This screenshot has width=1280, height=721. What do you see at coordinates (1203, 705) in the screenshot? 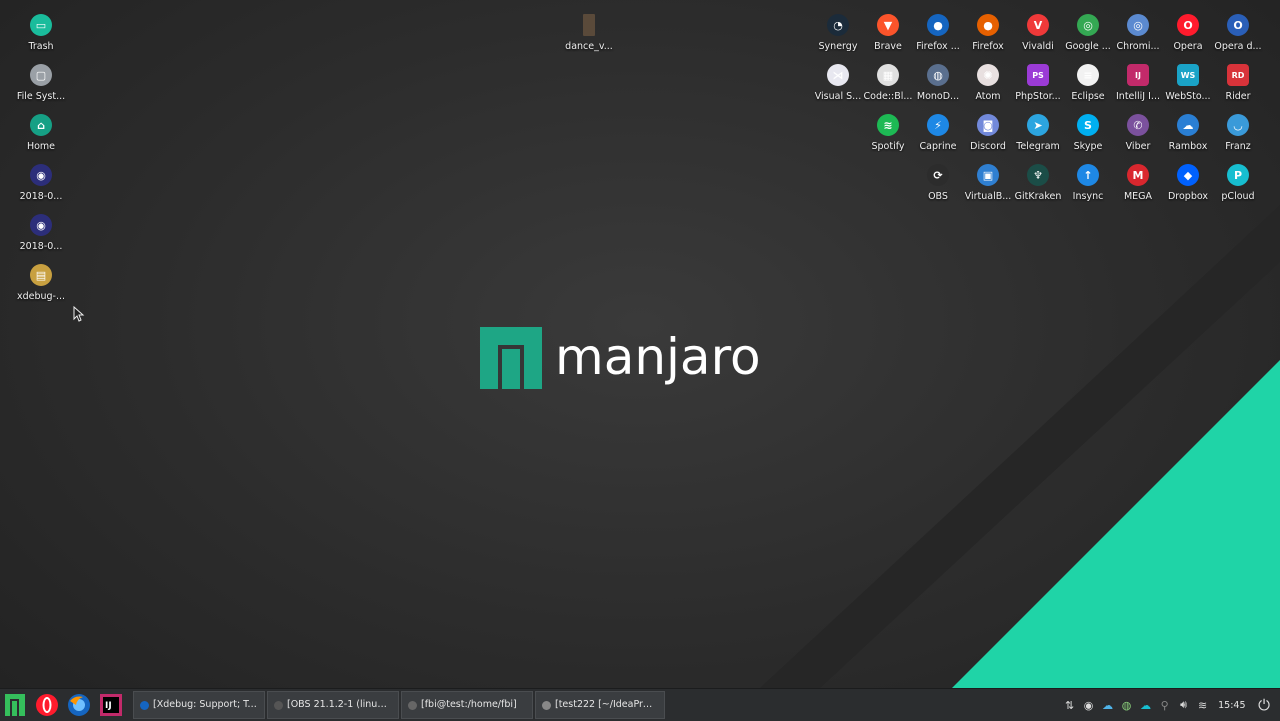
I see `wifi-icon: ≋` at bounding box center [1203, 705].